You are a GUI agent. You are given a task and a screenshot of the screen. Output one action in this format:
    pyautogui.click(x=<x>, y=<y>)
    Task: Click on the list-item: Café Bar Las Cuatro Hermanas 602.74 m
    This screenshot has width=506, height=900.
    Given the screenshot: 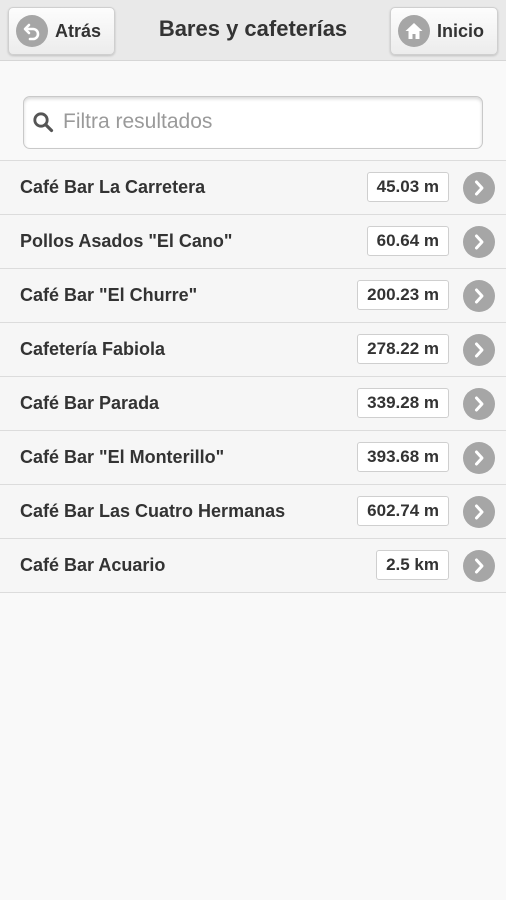 What is the action you would take?
    pyautogui.click(x=253, y=511)
    